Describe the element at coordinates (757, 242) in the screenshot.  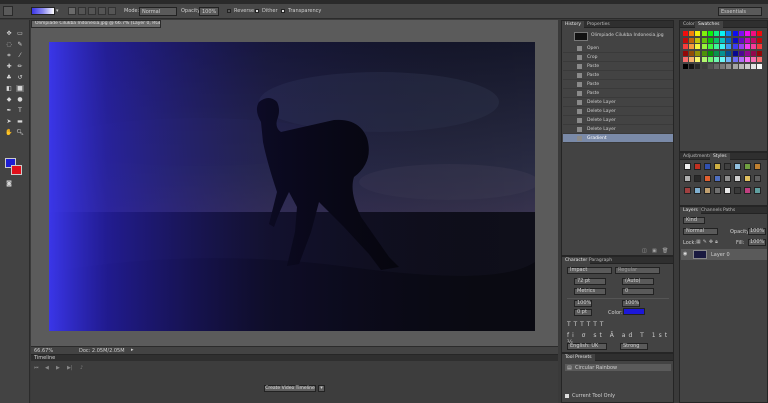
I see `fill-field: 100%` at that location.